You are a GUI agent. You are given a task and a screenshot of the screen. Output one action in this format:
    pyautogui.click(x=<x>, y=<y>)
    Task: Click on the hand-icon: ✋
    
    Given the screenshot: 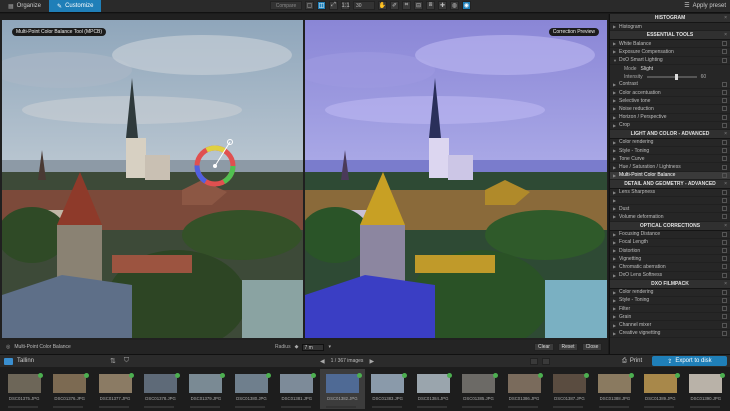 What is the action you would take?
    pyautogui.click(x=382, y=5)
    